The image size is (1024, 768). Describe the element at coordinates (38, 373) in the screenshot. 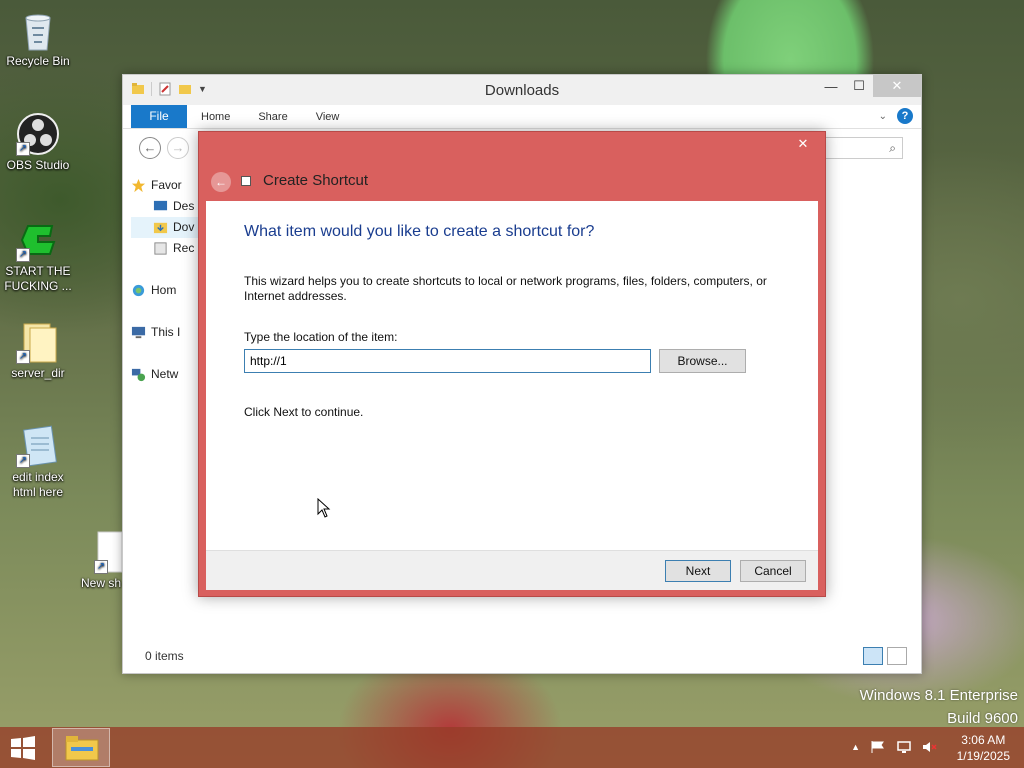

I see `desktop-icon-label: server_dir` at that location.